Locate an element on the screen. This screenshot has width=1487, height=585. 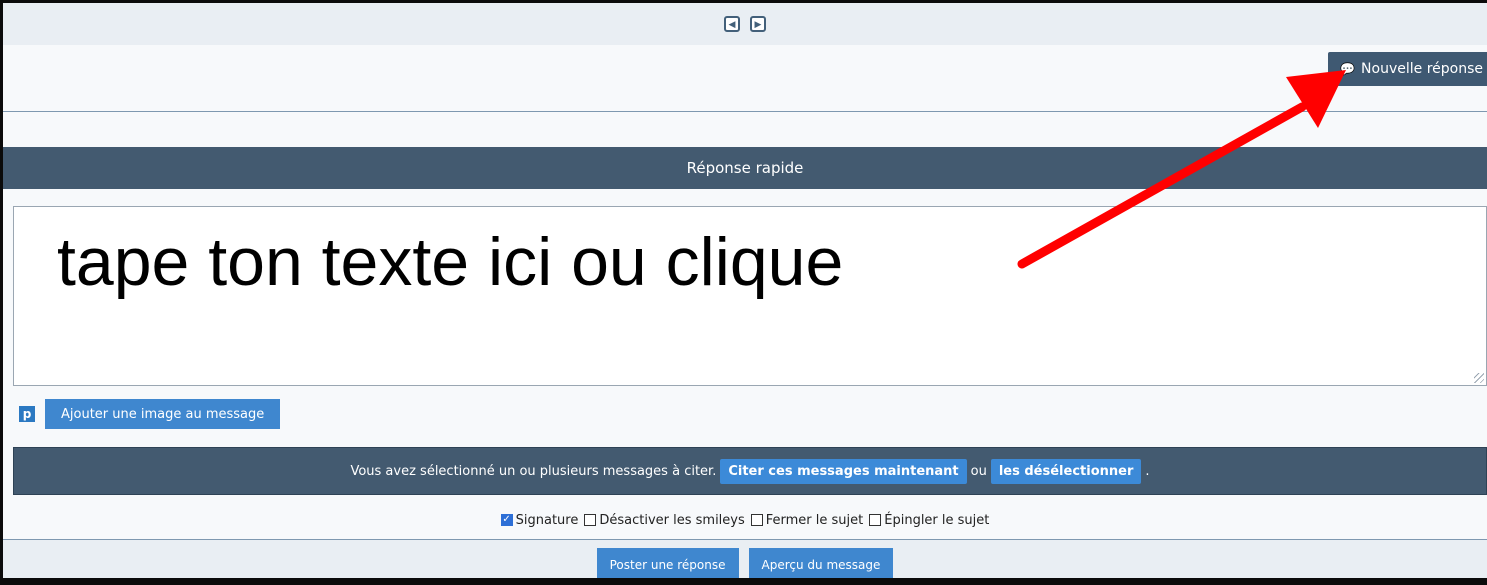
option-label: Épingler le sujet is located at coordinates (937, 520).